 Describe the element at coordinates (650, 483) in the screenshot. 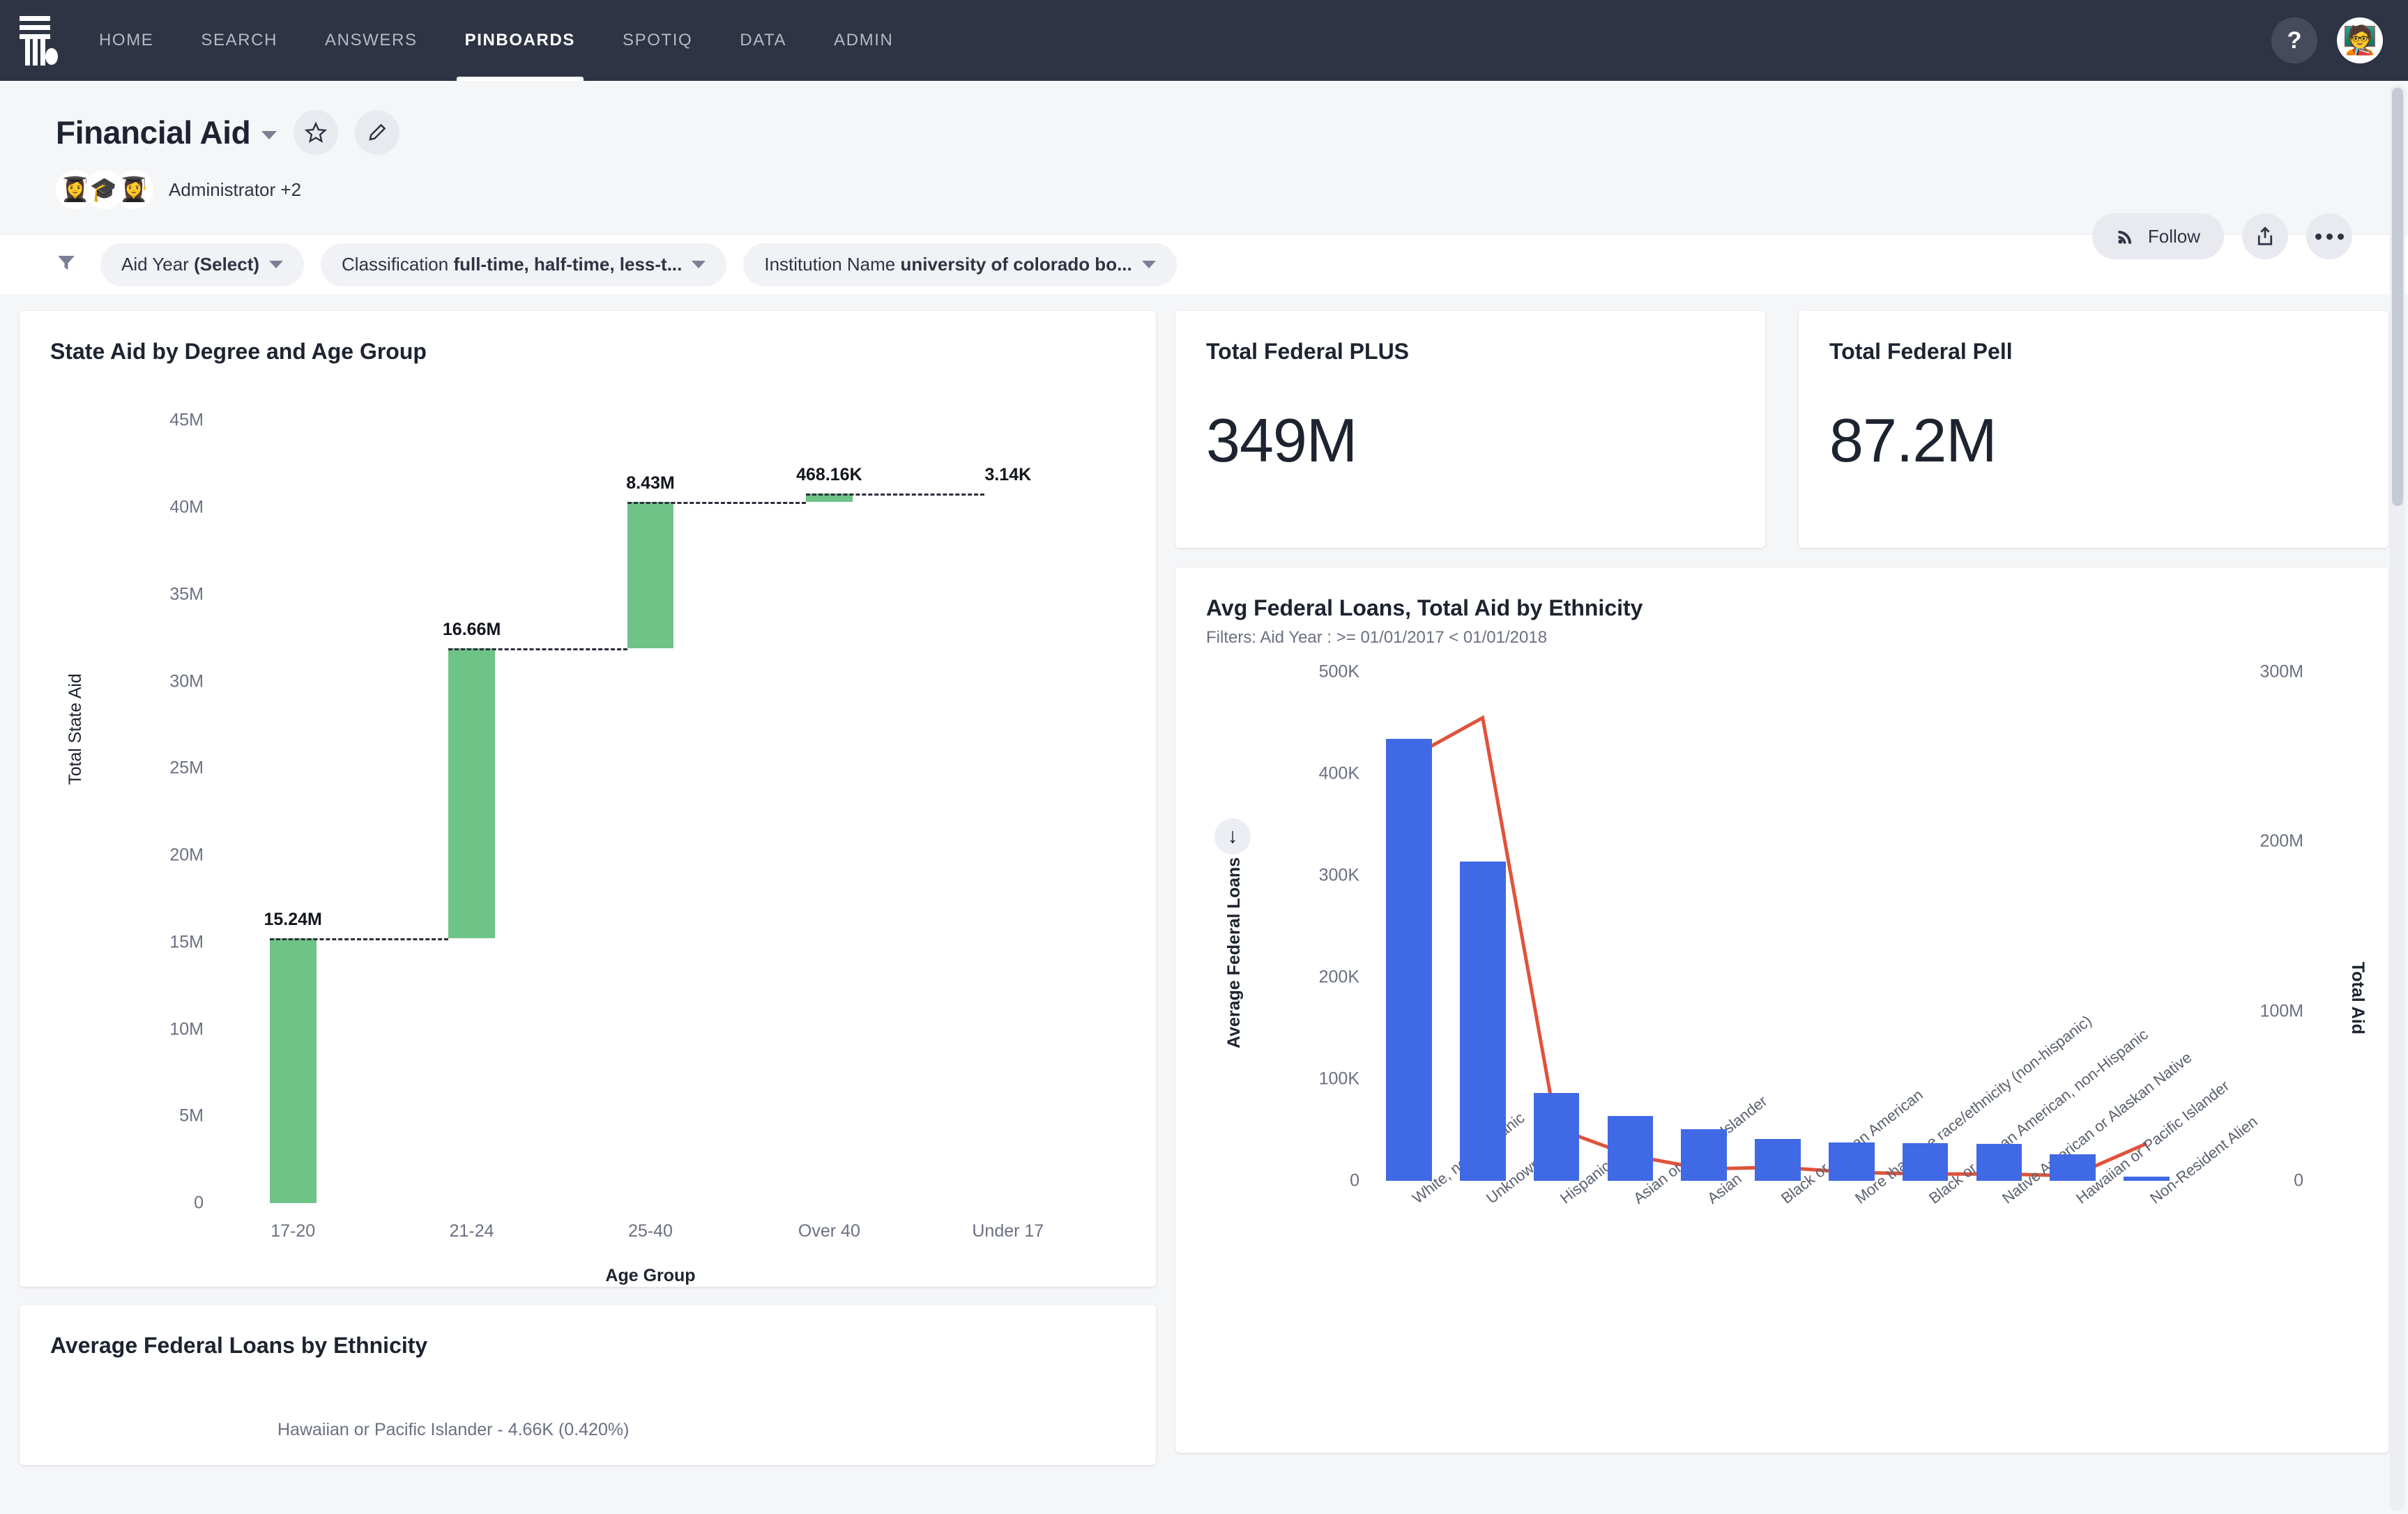

I see `bar-value-label: 8.43M` at that location.